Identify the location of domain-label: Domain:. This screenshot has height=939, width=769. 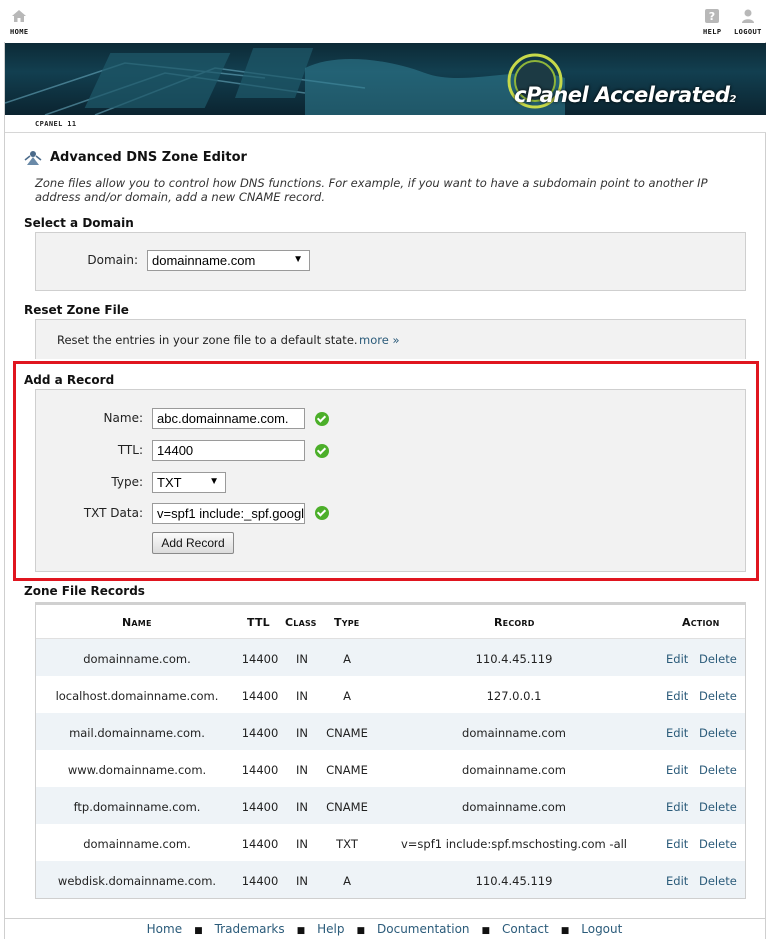
(112, 260).